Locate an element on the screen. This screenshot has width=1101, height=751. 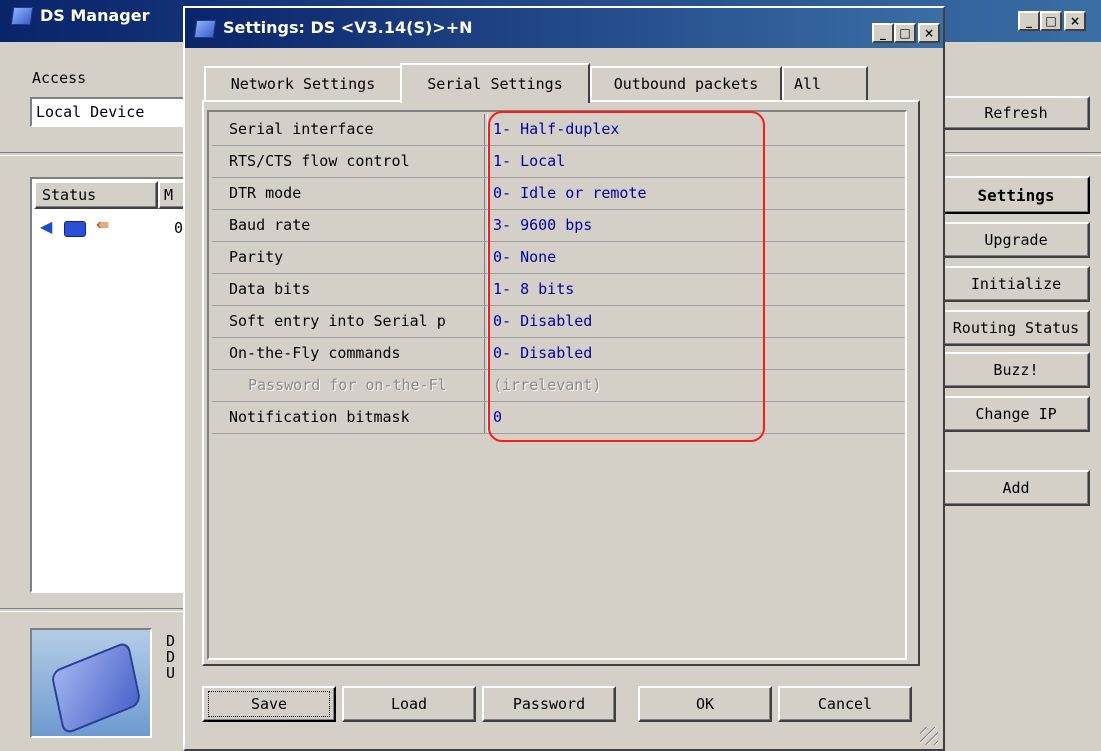
row-value: (irrelevant) is located at coordinates (547, 385).